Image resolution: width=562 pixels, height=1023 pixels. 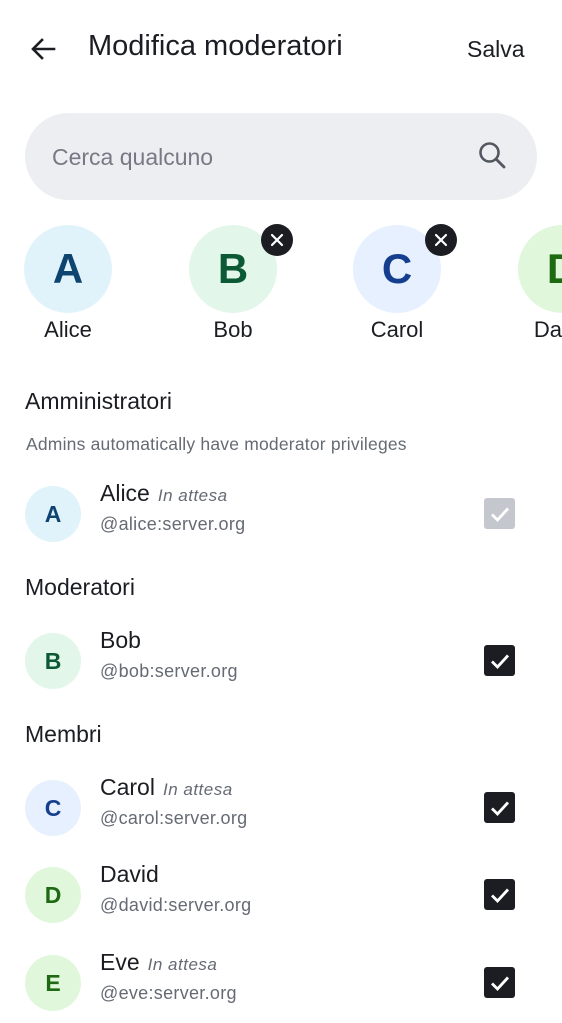 I want to click on selected-user-chip: A Alice, so click(x=68, y=286).